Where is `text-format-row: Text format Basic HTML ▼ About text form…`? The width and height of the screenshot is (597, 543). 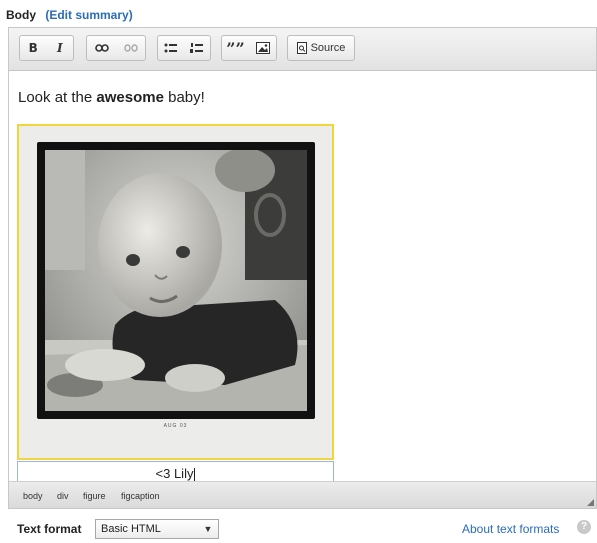 text-format-row: Text format Basic HTML ▼ About text form… is located at coordinates (298, 526).